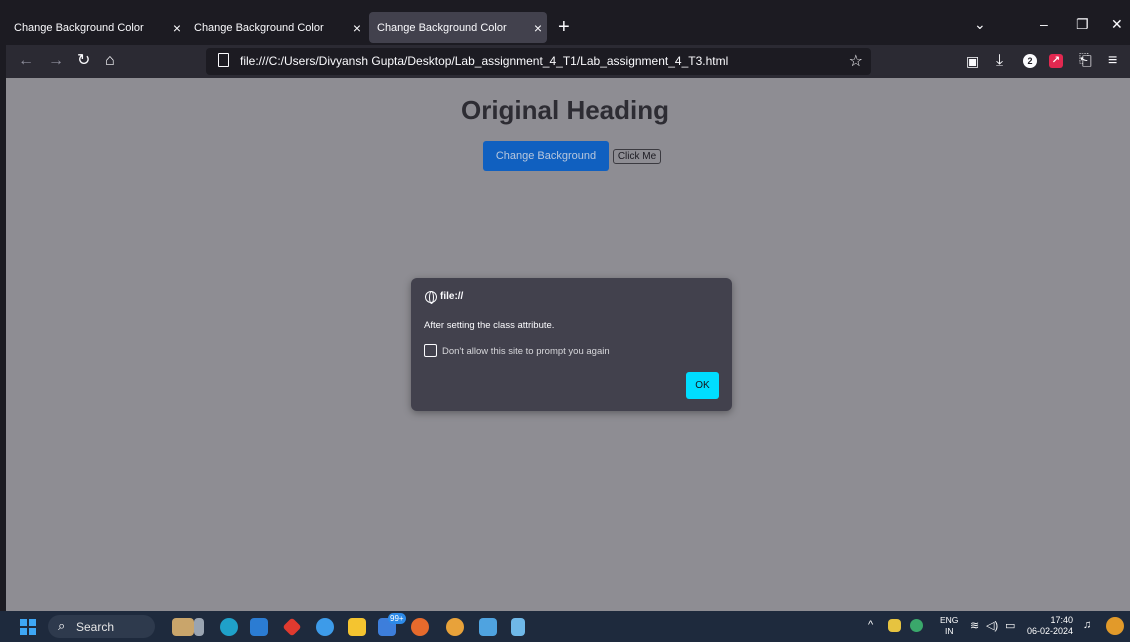  What do you see at coordinates (292, 627) in the screenshot?
I see `app-diamond-icon` at bounding box center [292, 627].